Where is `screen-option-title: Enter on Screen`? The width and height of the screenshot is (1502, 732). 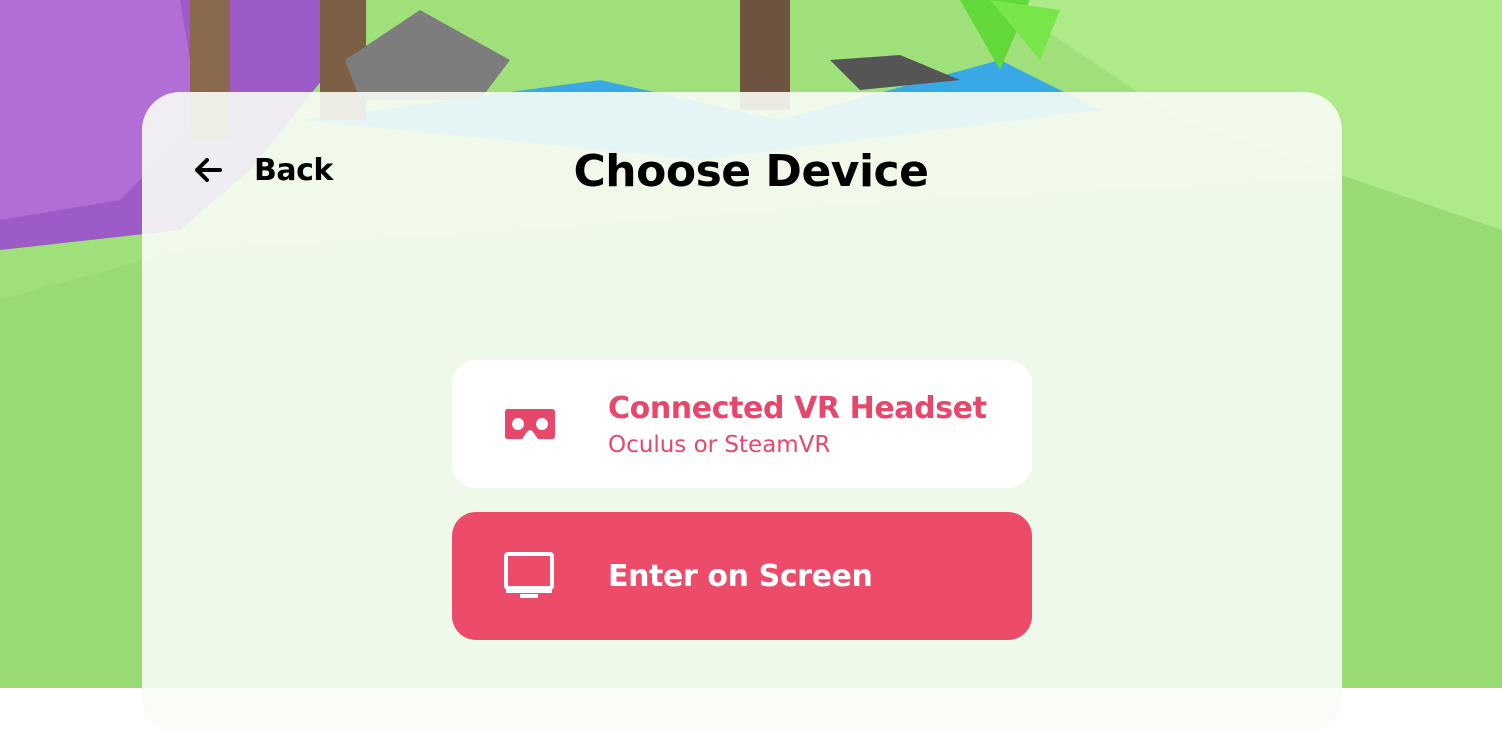
screen-option-title: Enter on Screen is located at coordinates (740, 576).